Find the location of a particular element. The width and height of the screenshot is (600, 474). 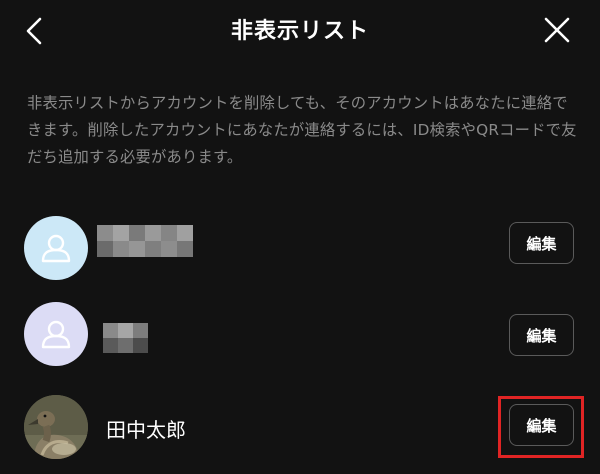

close-icon is located at coordinates (557, 30).